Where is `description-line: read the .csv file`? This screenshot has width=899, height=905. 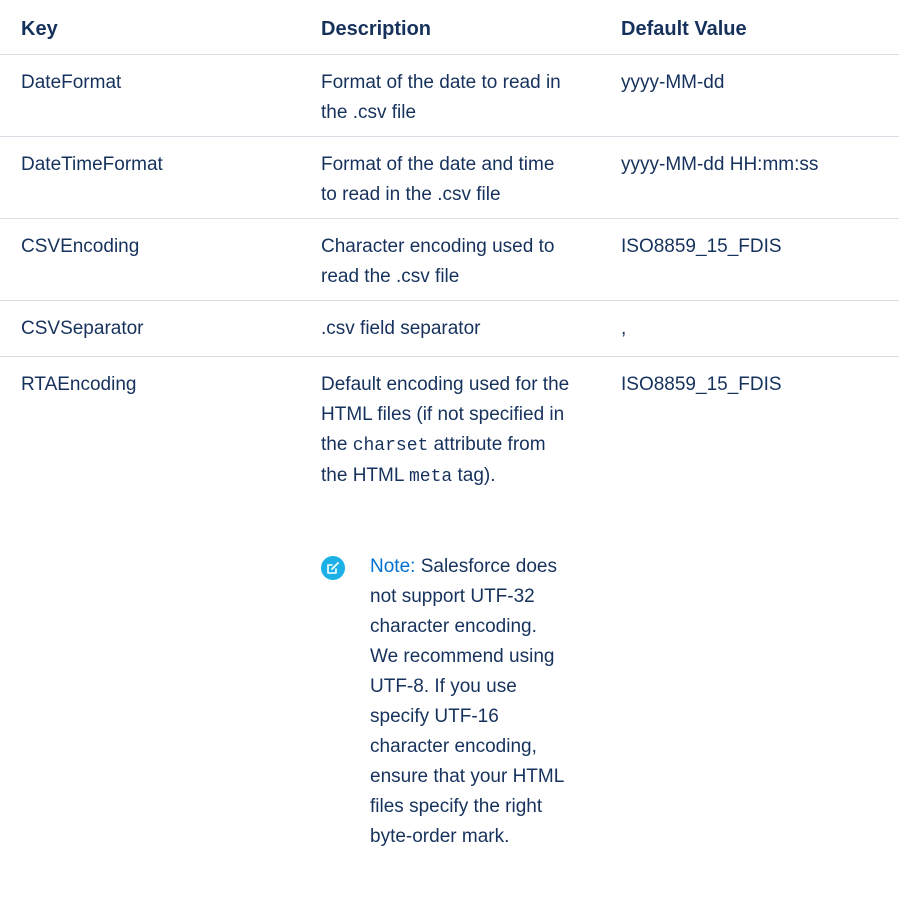 description-line: read the .csv file is located at coordinates (390, 276).